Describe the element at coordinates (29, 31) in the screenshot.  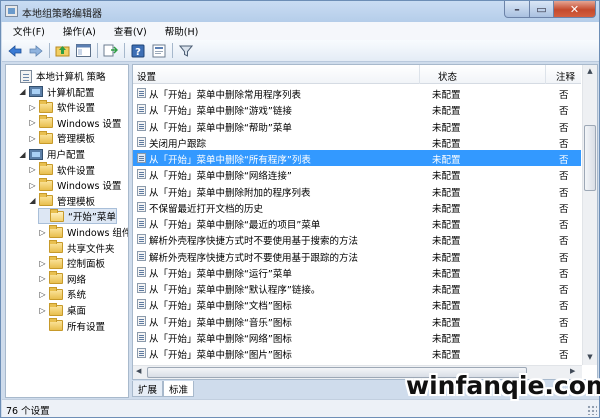
I see `menu-file: 文件(F)` at that location.